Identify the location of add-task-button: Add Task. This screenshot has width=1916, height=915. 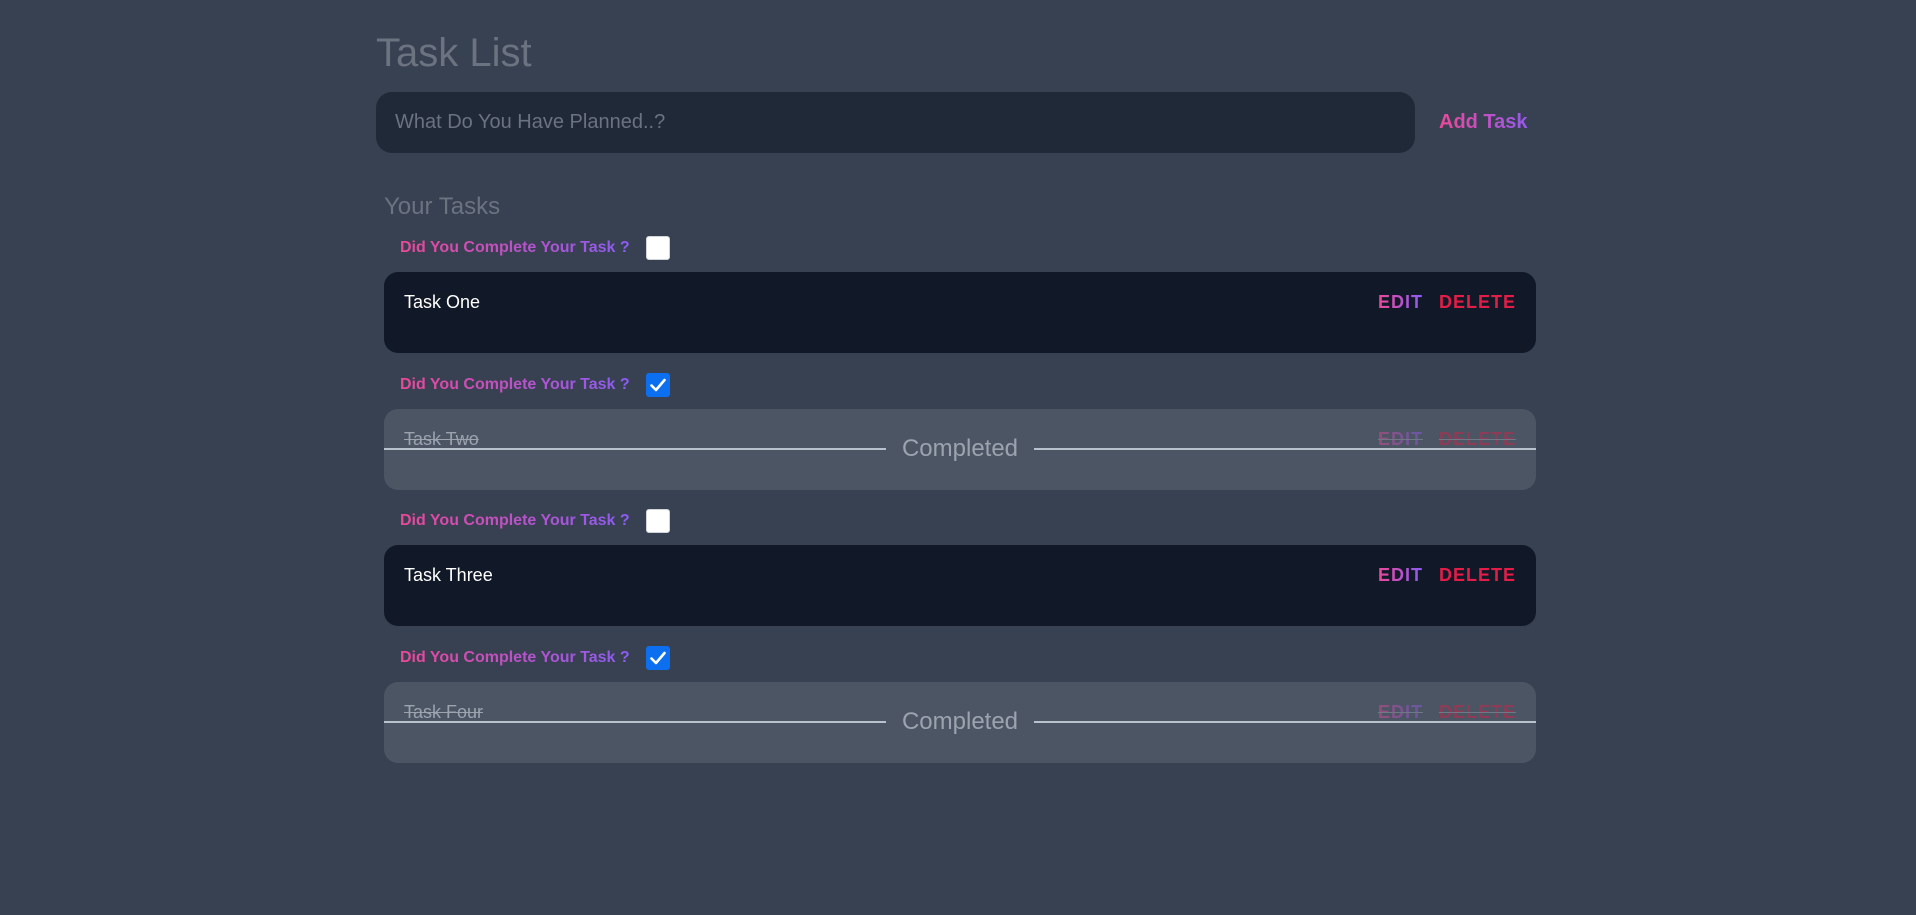
(1489, 122).